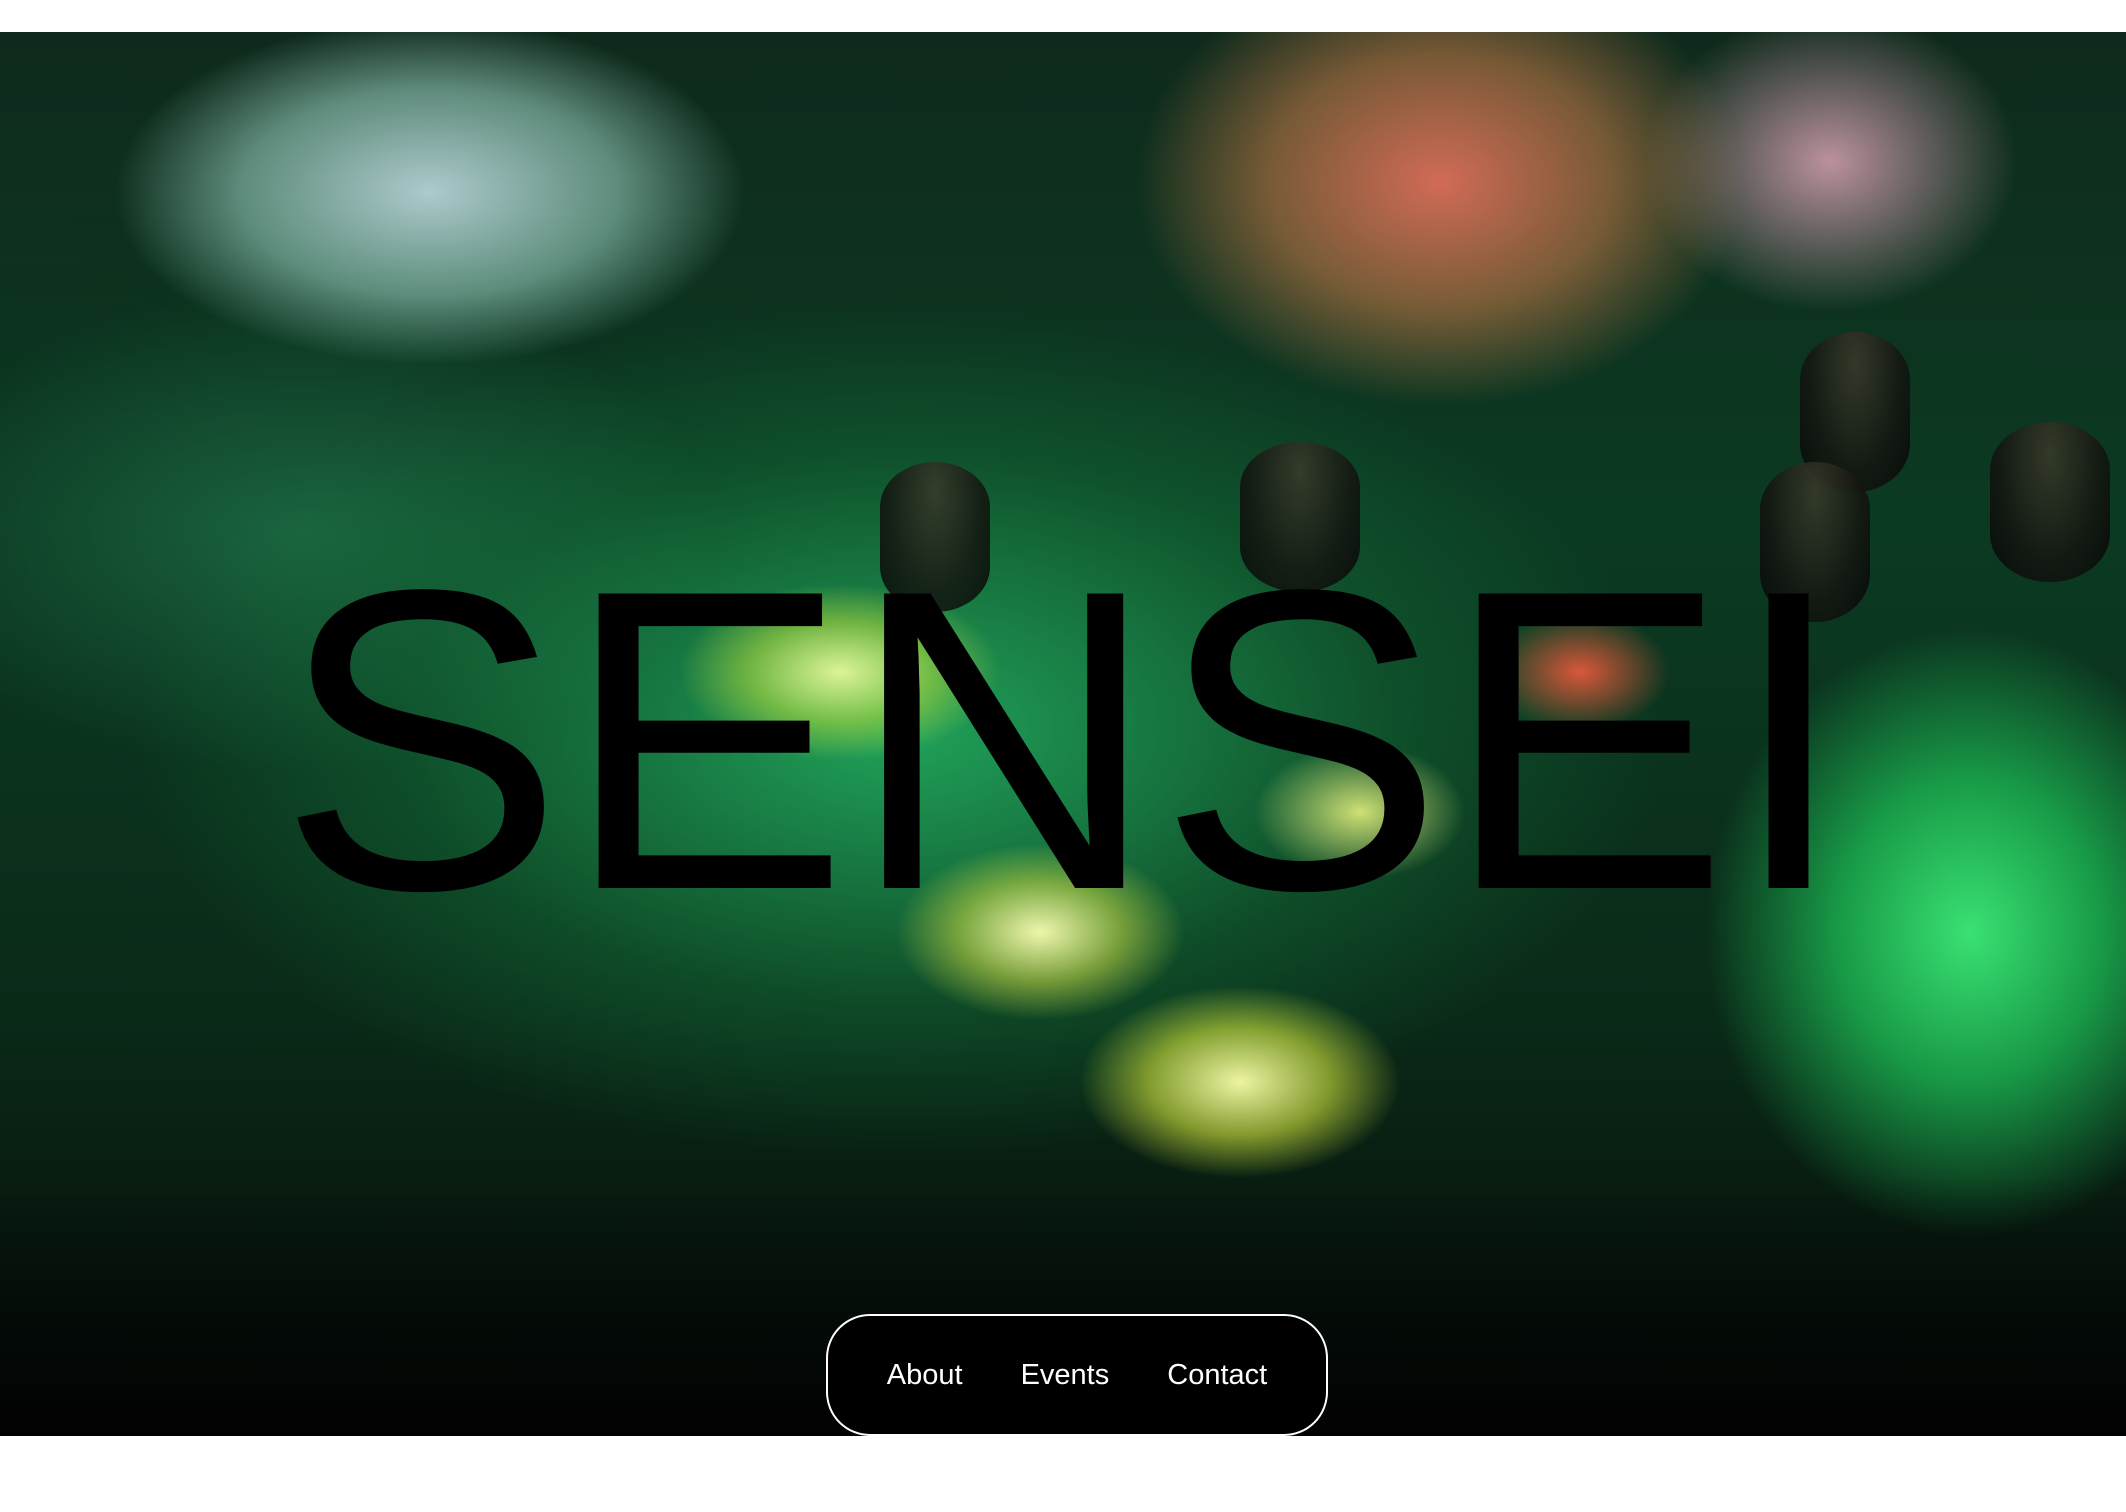 This screenshot has width=2126, height=1512. I want to click on main-nav: About Events Contact, so click(1077, 1375).